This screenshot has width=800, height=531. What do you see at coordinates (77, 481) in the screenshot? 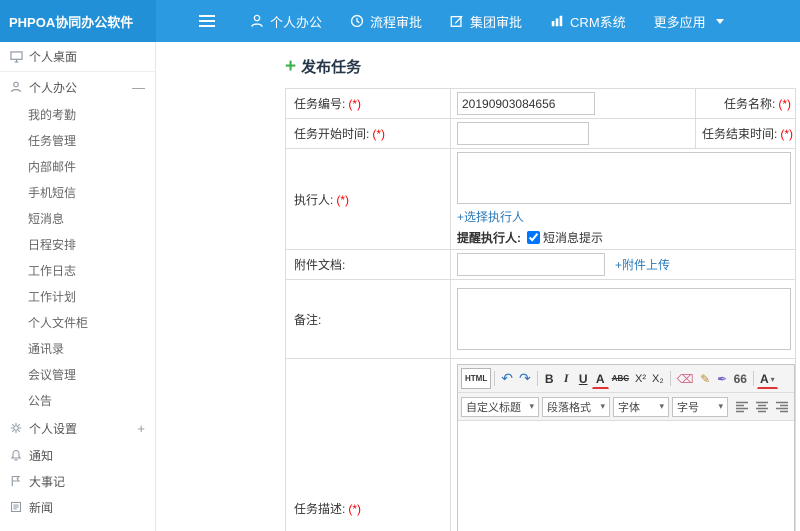
I see `sidebar-item-memorabilia: 大事记` at bounding box center [77, 481].